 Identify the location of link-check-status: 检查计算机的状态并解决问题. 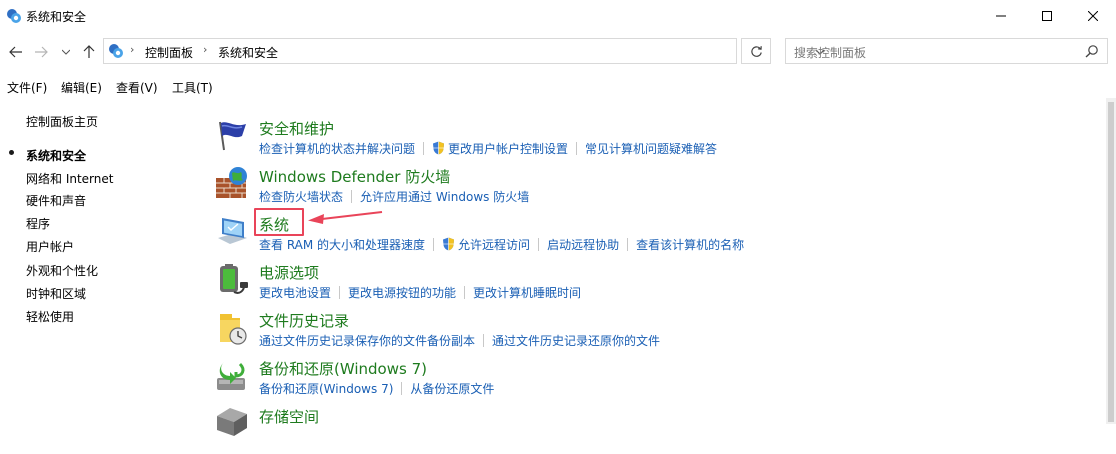
(337, 148).